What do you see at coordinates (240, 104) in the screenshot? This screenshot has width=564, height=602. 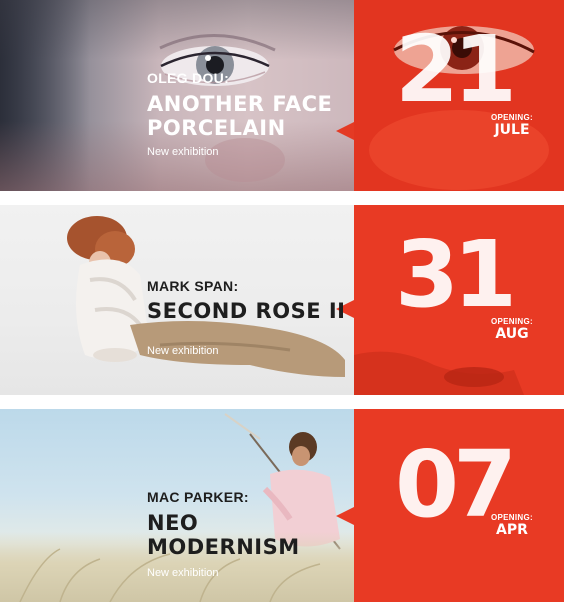 I see `title-line: ANOTHER FACE` at bounding box center [240, 104].